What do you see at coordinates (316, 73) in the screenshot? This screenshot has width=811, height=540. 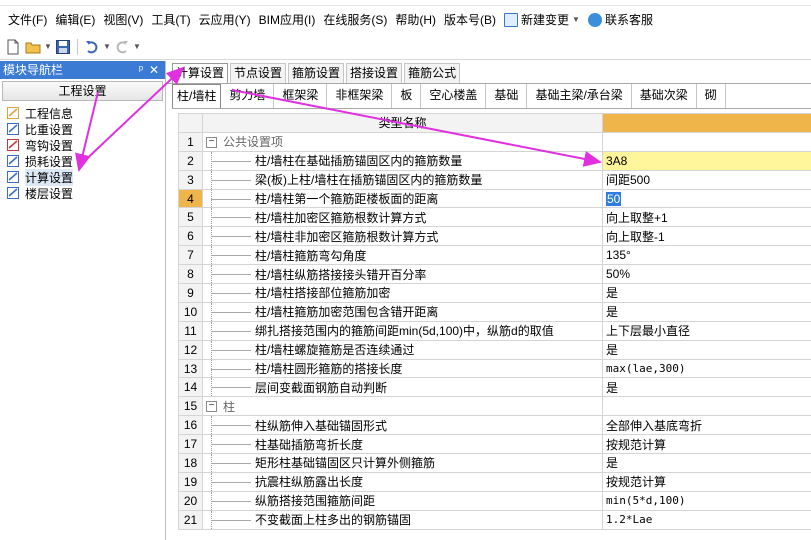 I see `settings-tab-2: 箍筋设置` at bounding box center [316, 73].